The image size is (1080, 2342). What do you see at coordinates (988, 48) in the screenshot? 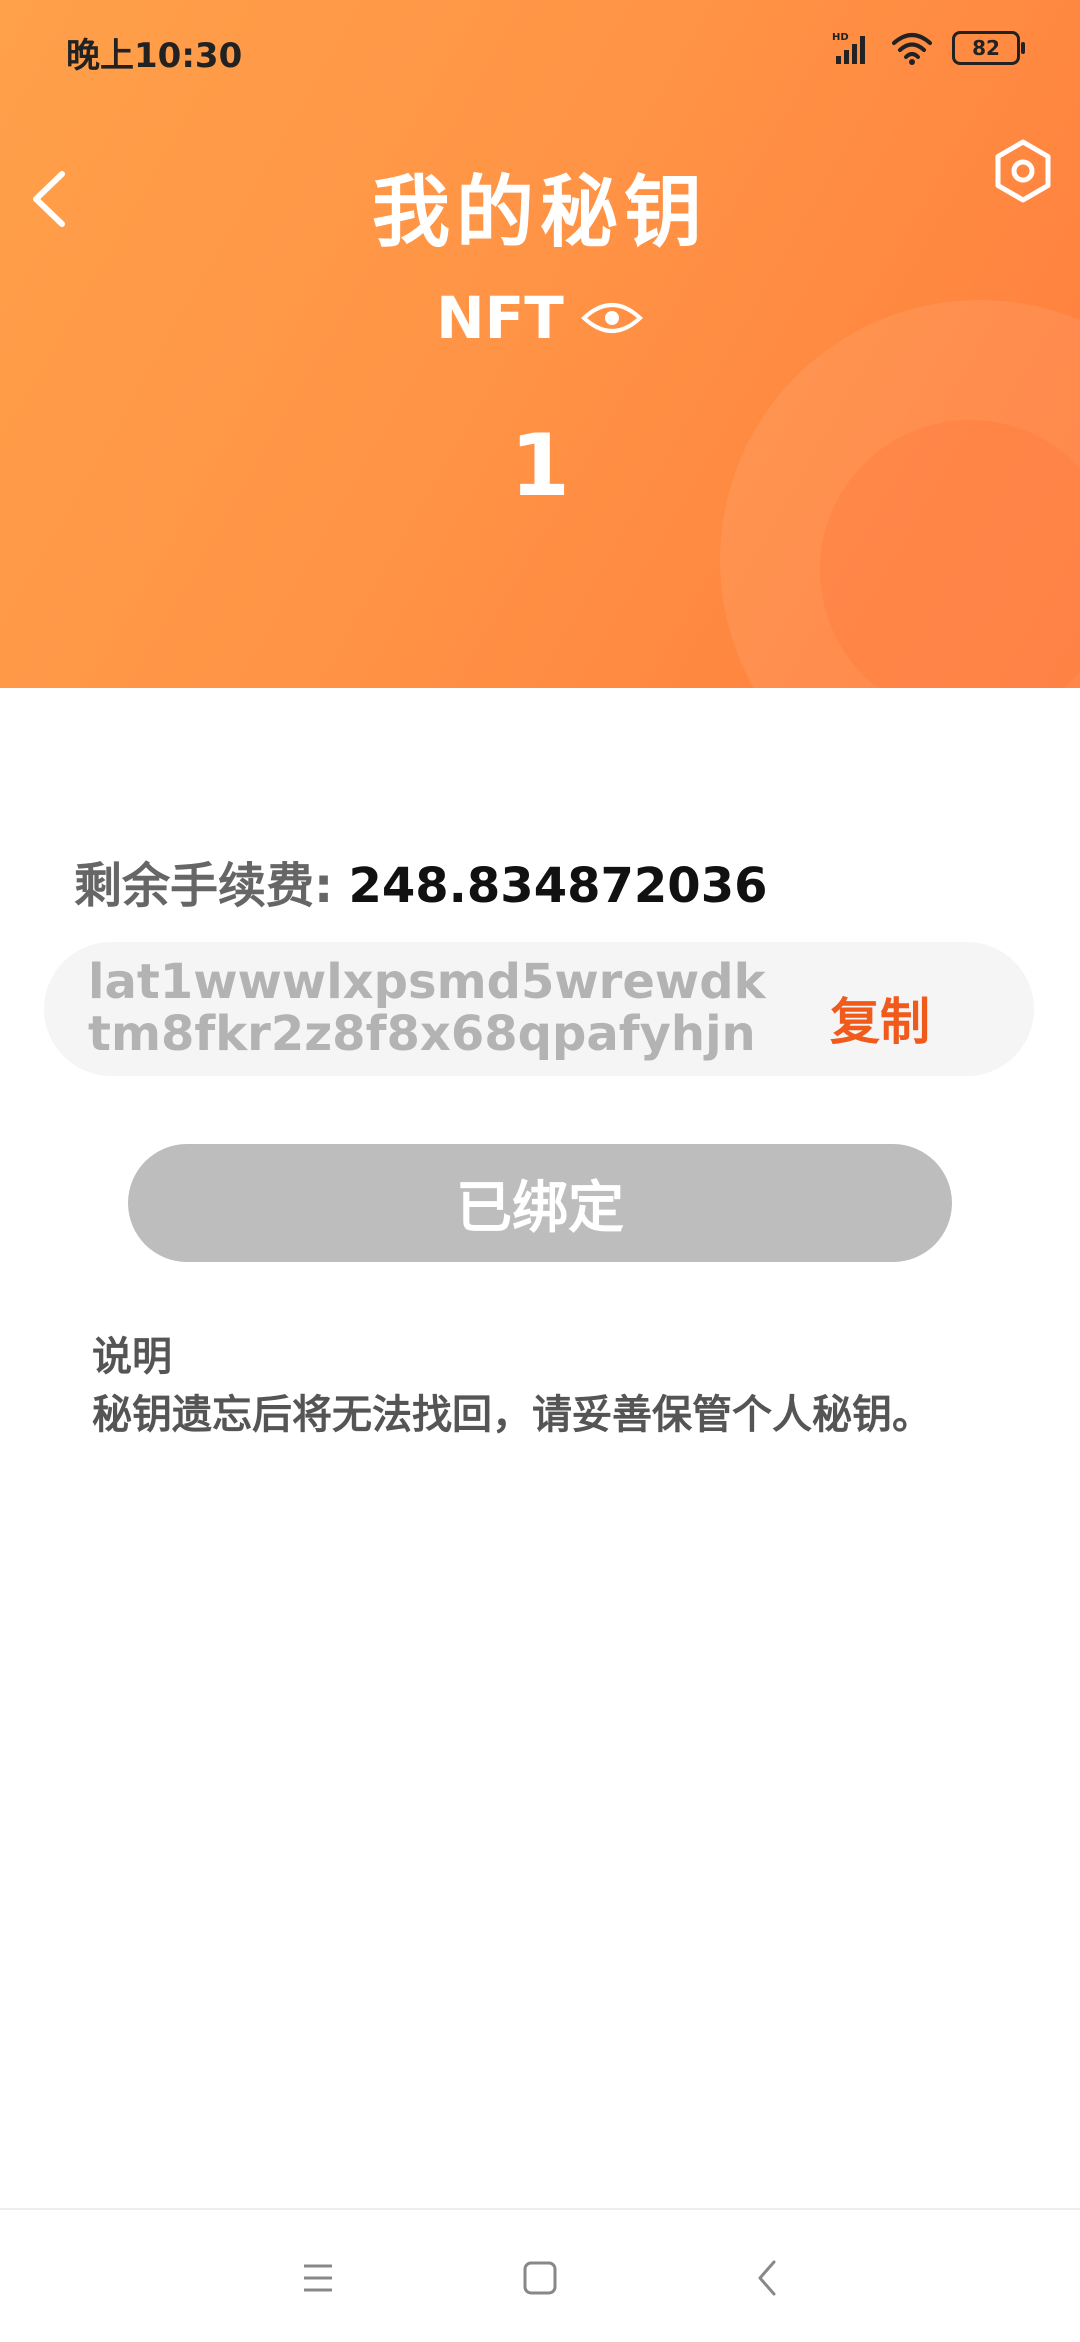
I see `battery-icon: 82` at bounding box center [988, 48].